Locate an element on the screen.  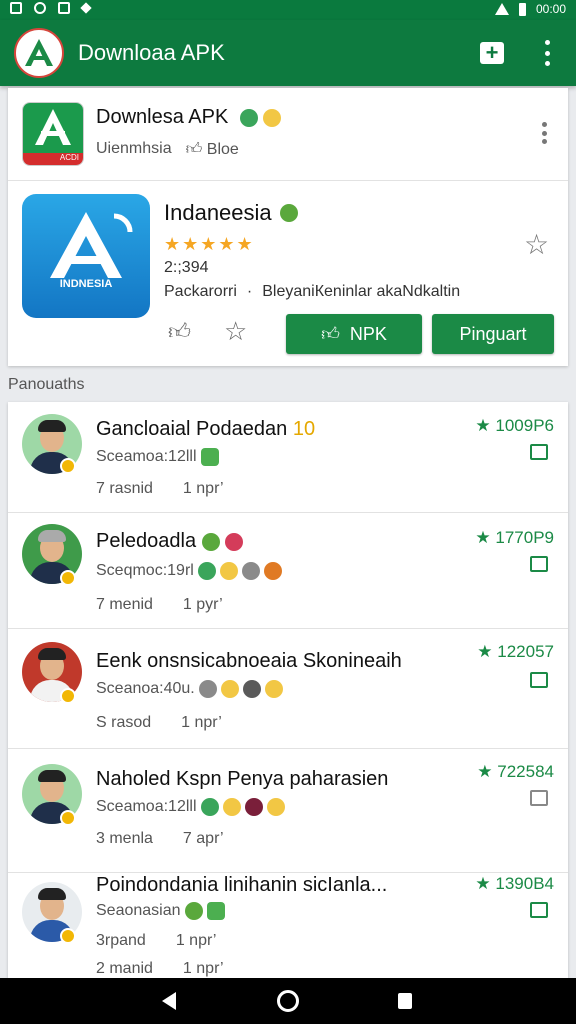
app-small-icon: ACDI is located at coordinates (53, 134).